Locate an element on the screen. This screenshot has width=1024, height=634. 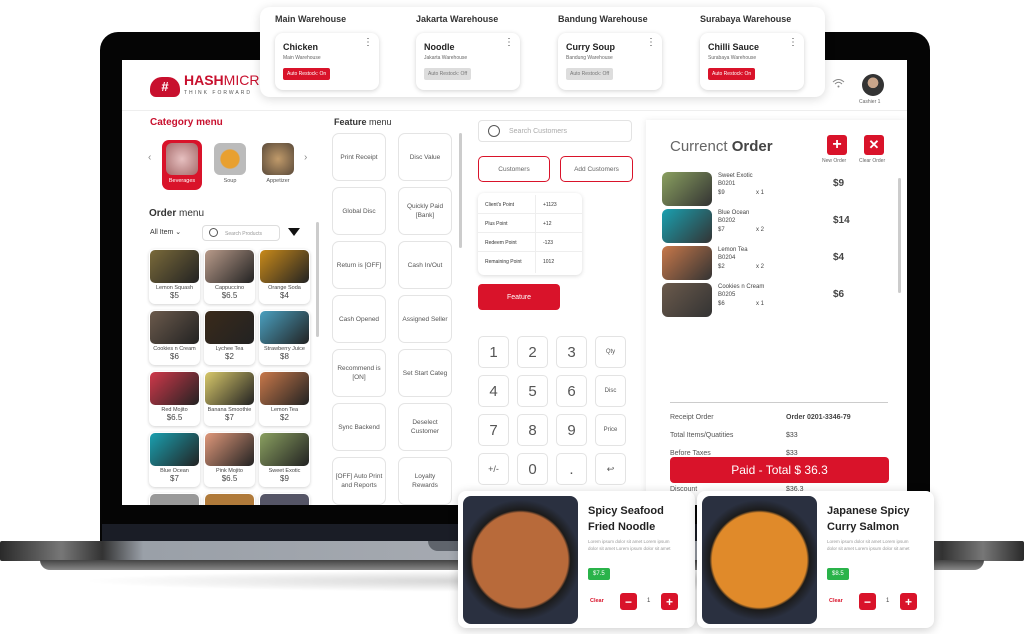
feature-menu-button: Sync Backend is located at coordinates (359, 427).